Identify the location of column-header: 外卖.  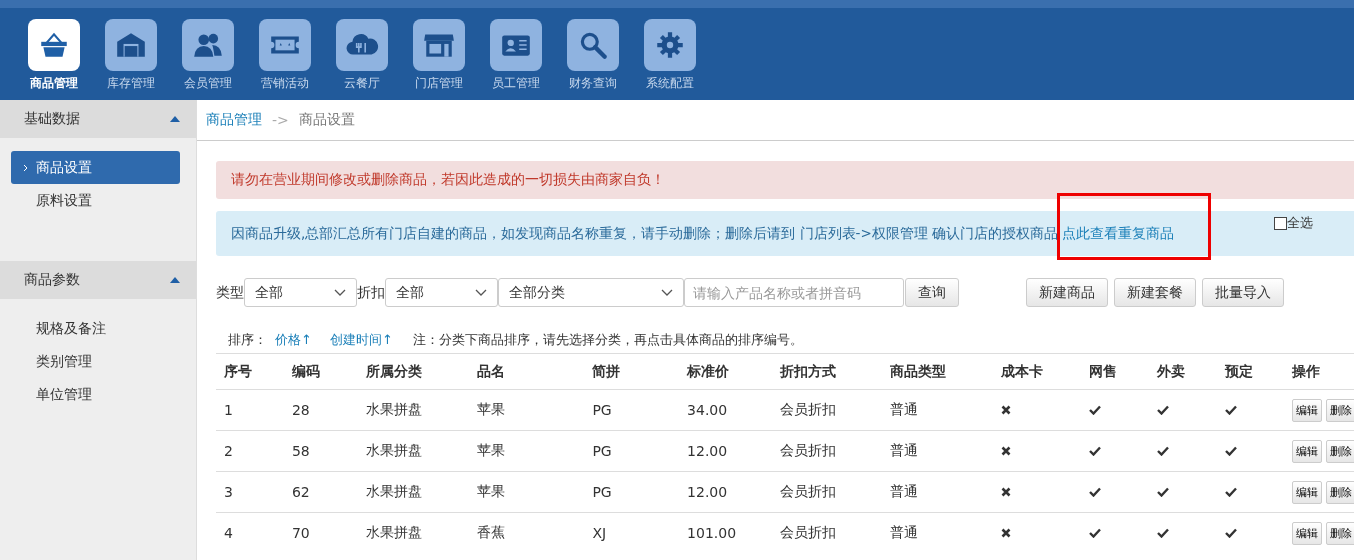
(1183, 371).